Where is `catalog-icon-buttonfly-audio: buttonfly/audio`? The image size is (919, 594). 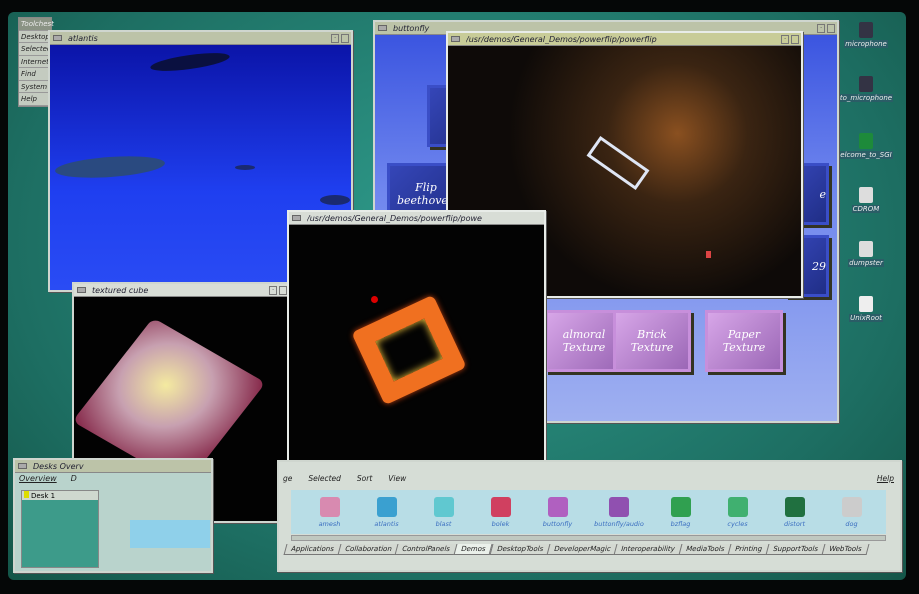
catalog-icon-buttonfly-audio: buttonfly/audio is located at coordinates (619, 512).